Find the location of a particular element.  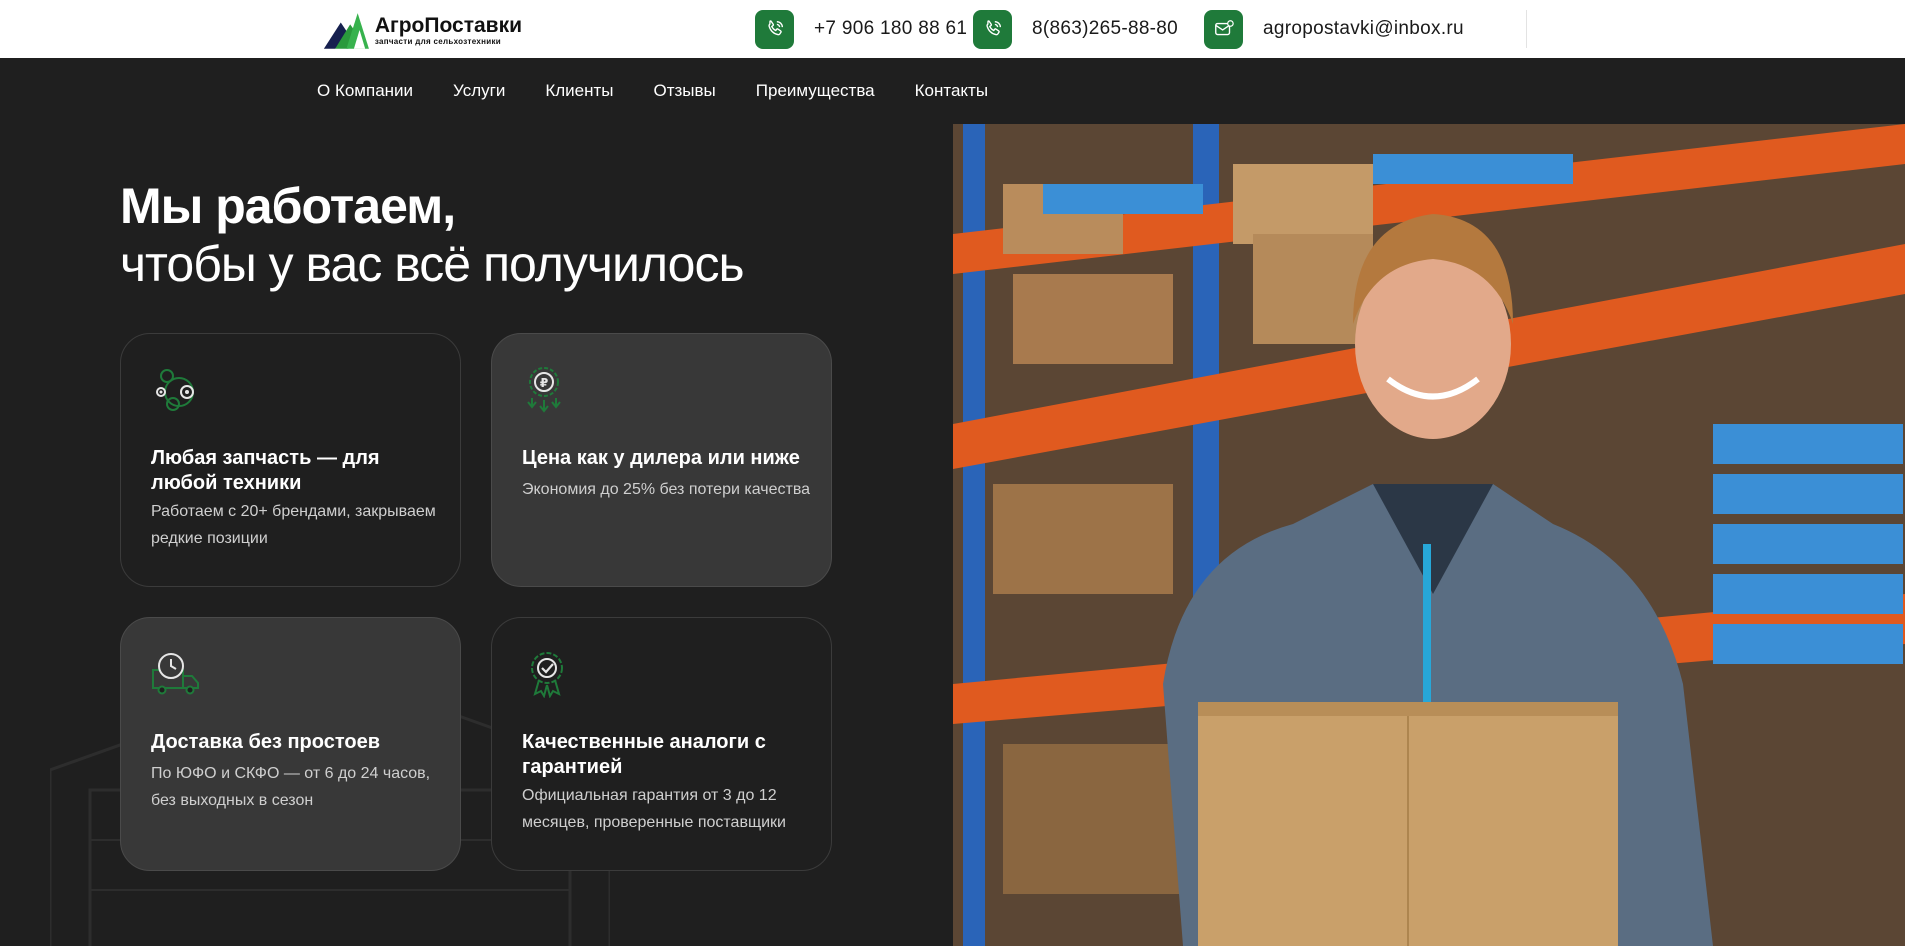

email-contact: agropostavki@inbox.ru is located at coordinates (1334, 29).